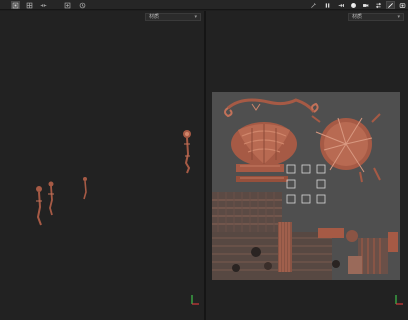  I want to click on texture-strip, so click(262, 173).